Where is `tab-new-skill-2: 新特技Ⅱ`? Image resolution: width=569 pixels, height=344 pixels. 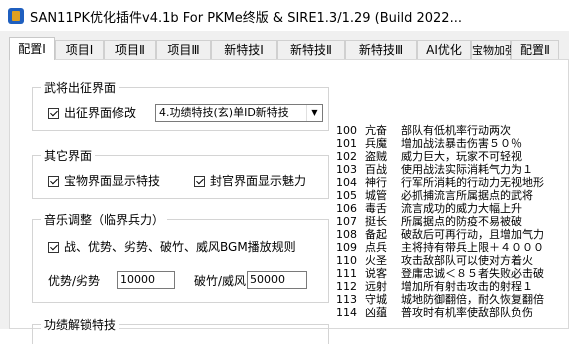 tab-new-skill-2: 新特技Ⅱ is located at coordinates (311, 49).